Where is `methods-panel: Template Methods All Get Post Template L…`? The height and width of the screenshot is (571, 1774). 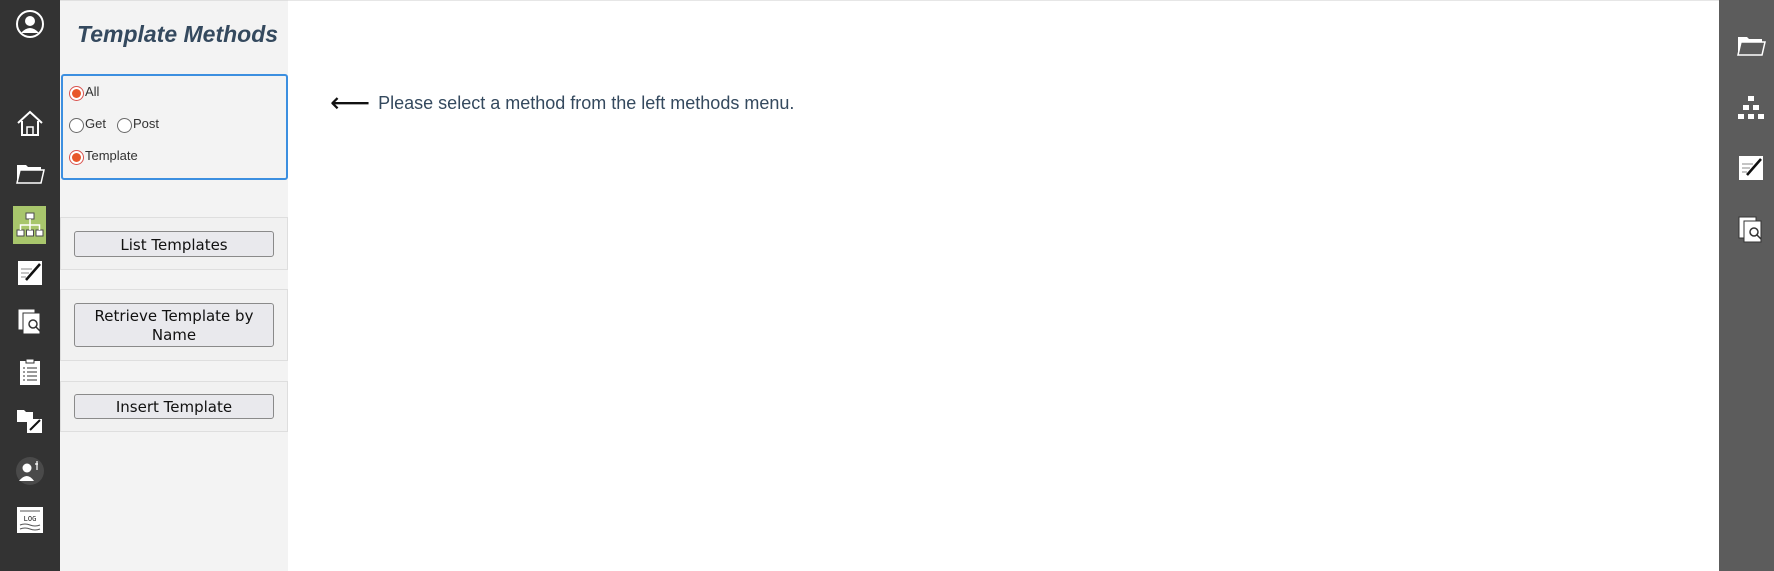 methods-panel: Template Methods All Get Post Template L… is located at coordinates (174, 285).